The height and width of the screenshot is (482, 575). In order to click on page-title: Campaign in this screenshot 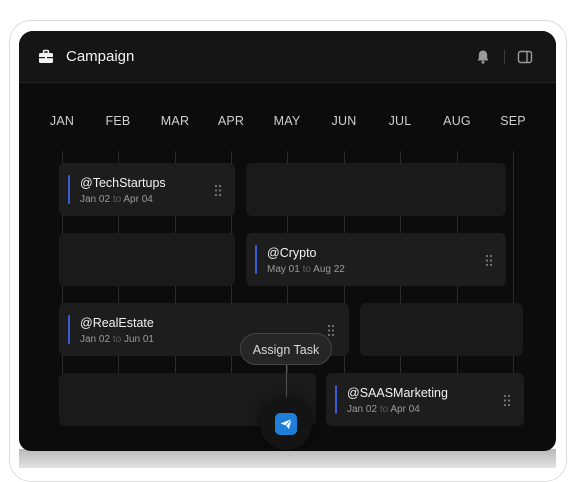, I will do `click(100, 56)`.